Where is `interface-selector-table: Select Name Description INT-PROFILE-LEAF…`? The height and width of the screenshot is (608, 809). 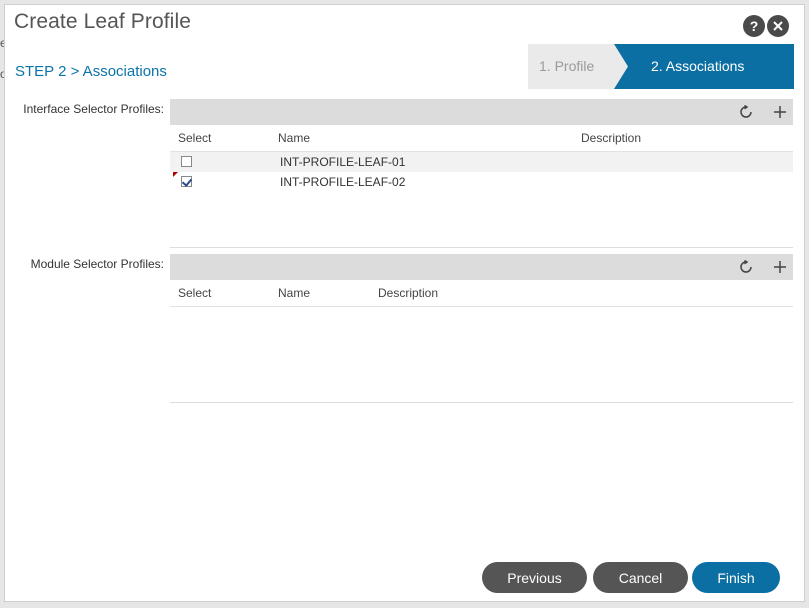 interface-selector-table: Select Name Description INT-PROFILE-LEAF… is located at coordinates (481, 145).